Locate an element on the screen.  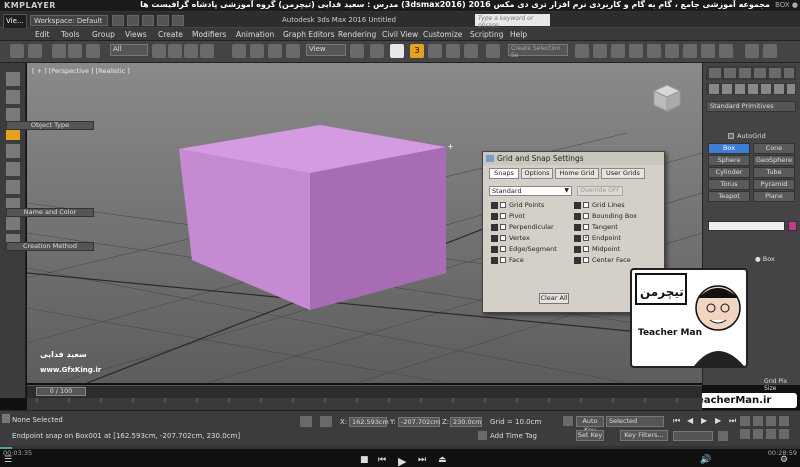
object-name-field is located at coordinates (746, 226).